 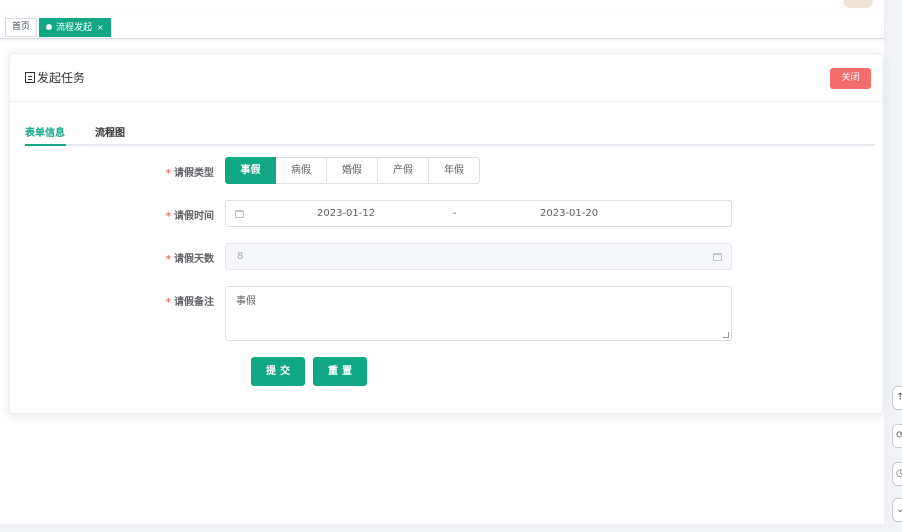 What do you see at coordinates (61, 78) in the screenshot?
I see `page-title-text: 发起任务` at bounding box center [61, 78].